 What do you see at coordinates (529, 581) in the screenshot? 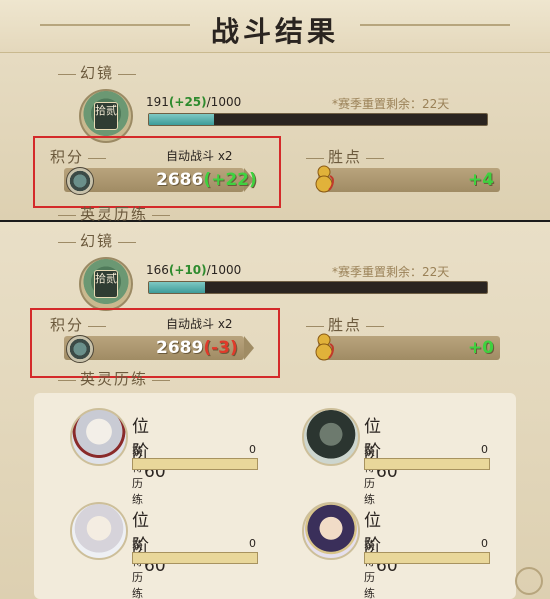
I see `corner-ornament-icon` at bounding box center [529, 581].